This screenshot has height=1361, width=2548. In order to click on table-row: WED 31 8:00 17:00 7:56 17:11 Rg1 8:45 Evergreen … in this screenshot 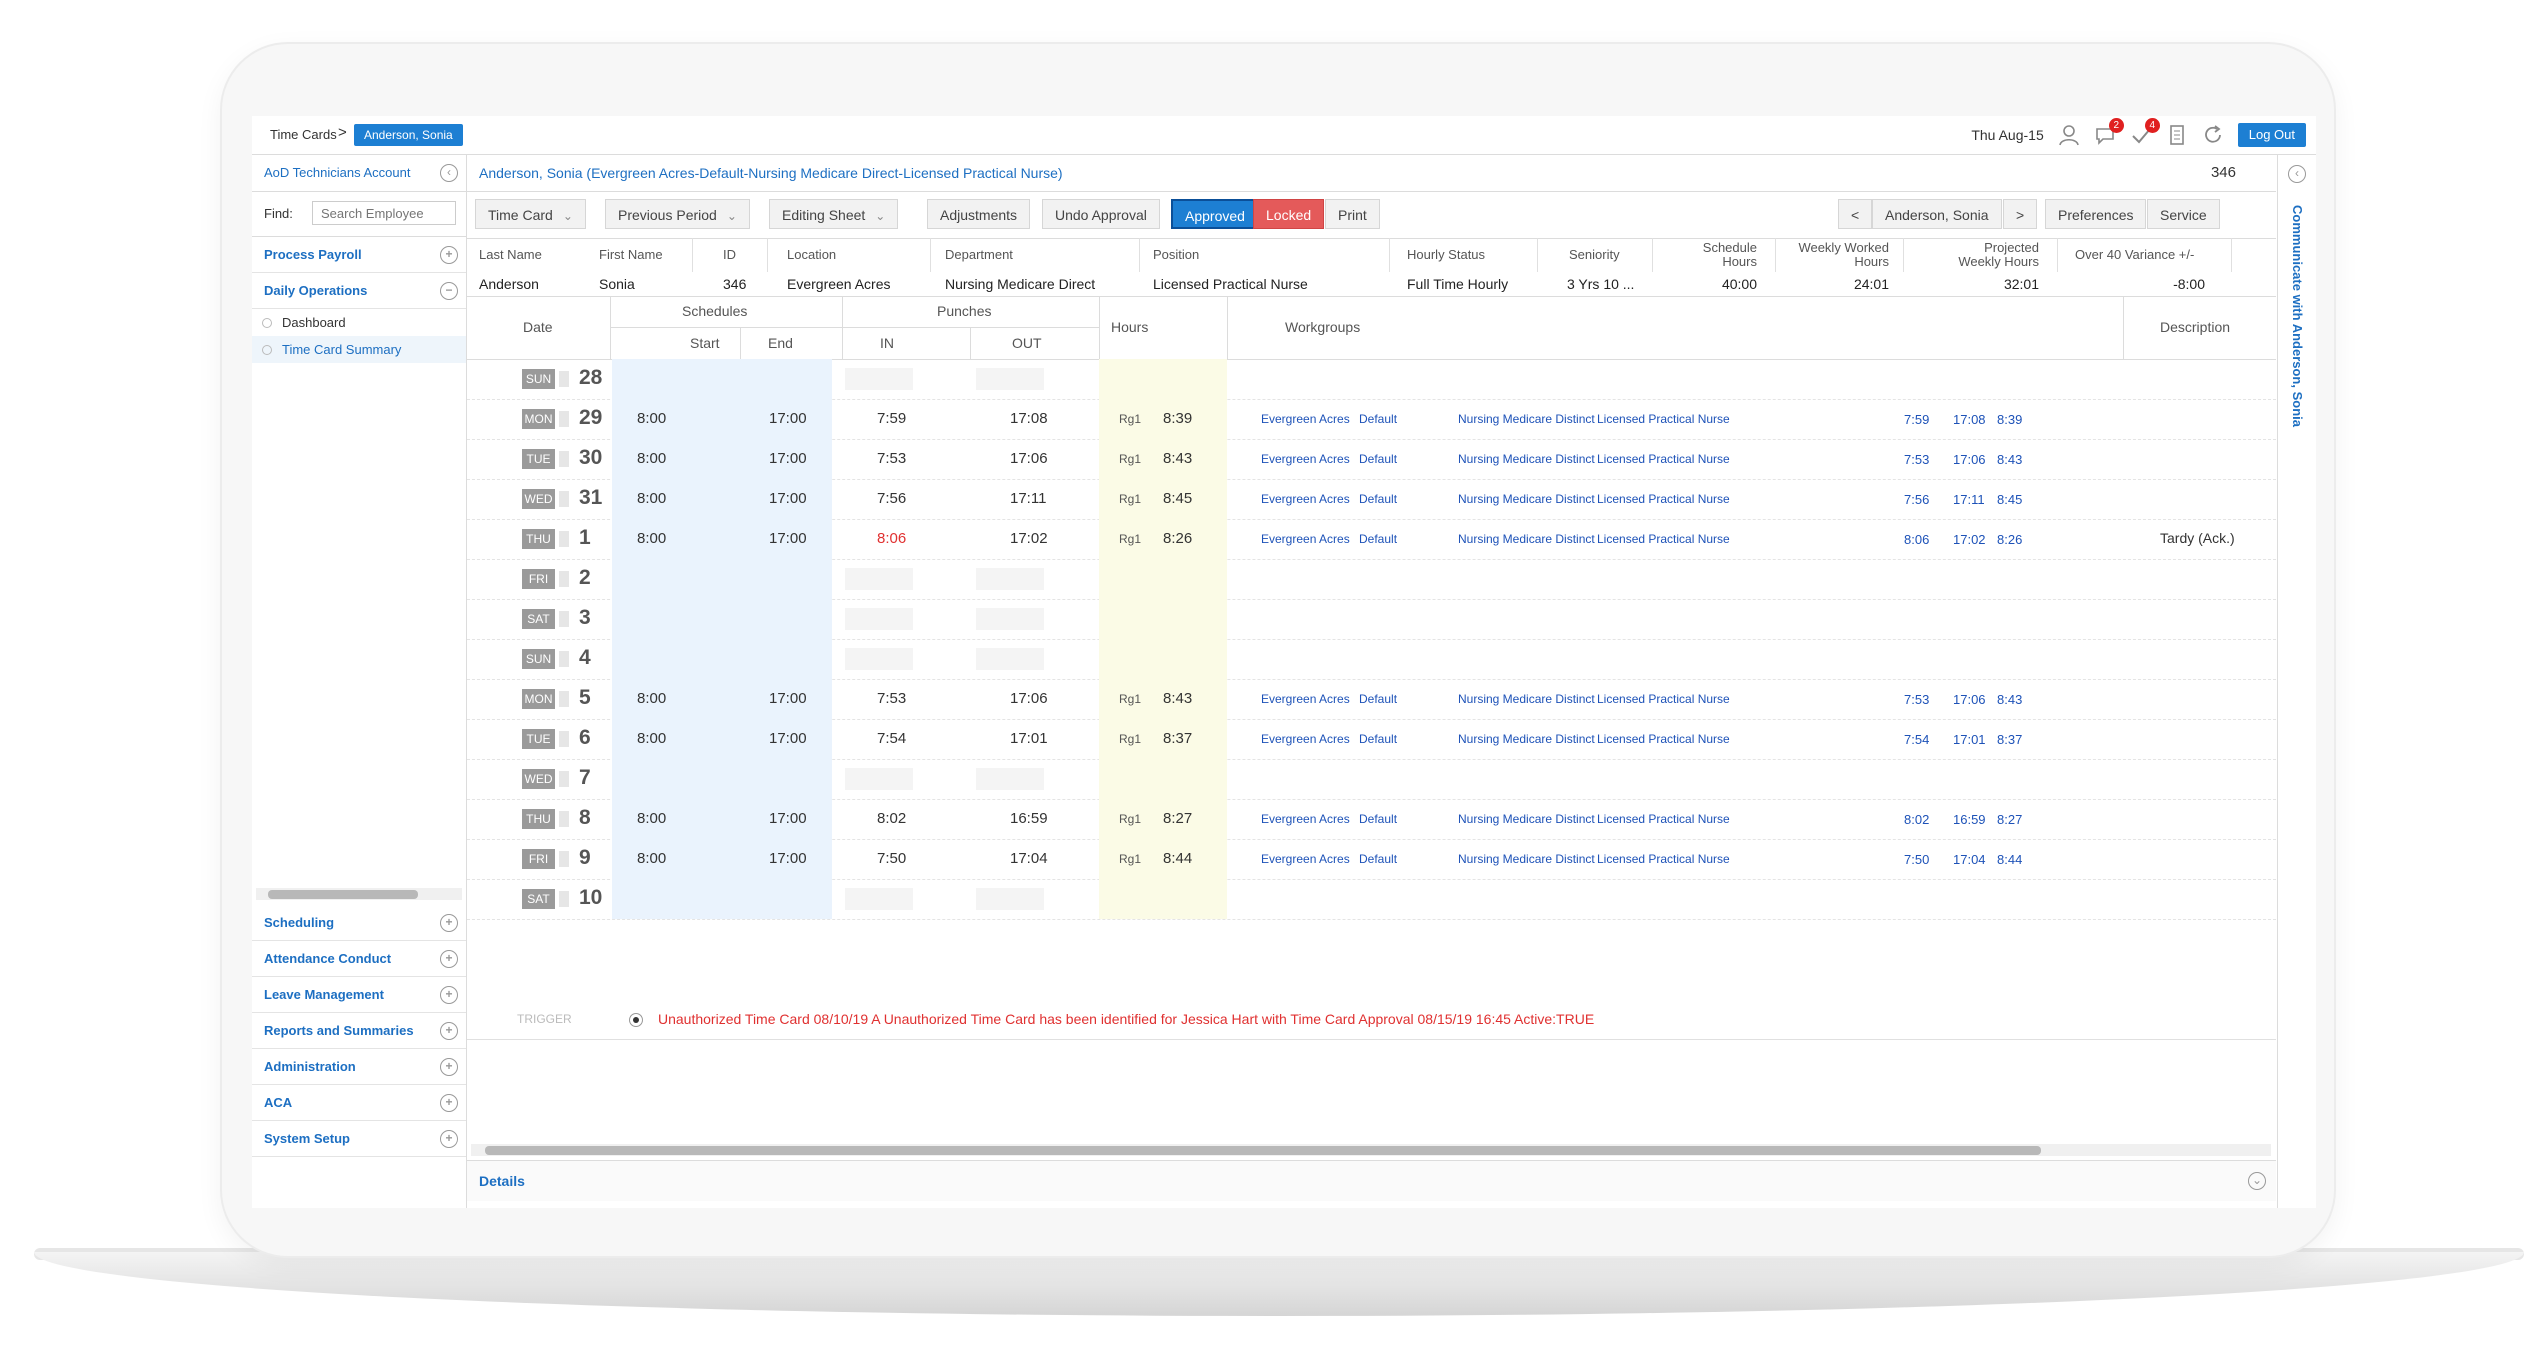, I will do `click(1371, 499)`.